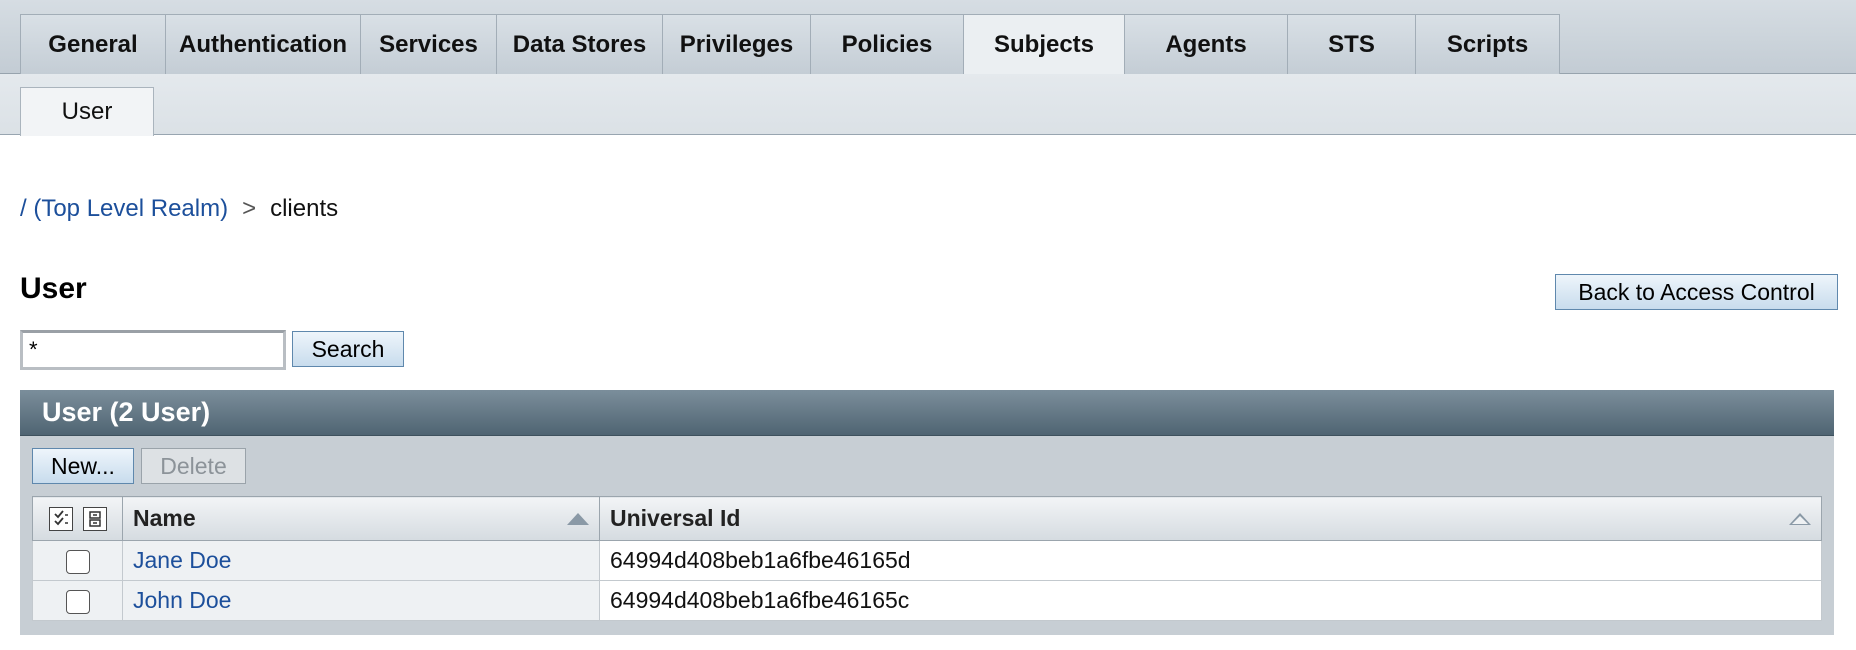 This screenshot has height=650, width=1856. Describe the element at coordinates (579, 44) in the screenshot. I see `tab-data-stores: Data Stores` at that location.